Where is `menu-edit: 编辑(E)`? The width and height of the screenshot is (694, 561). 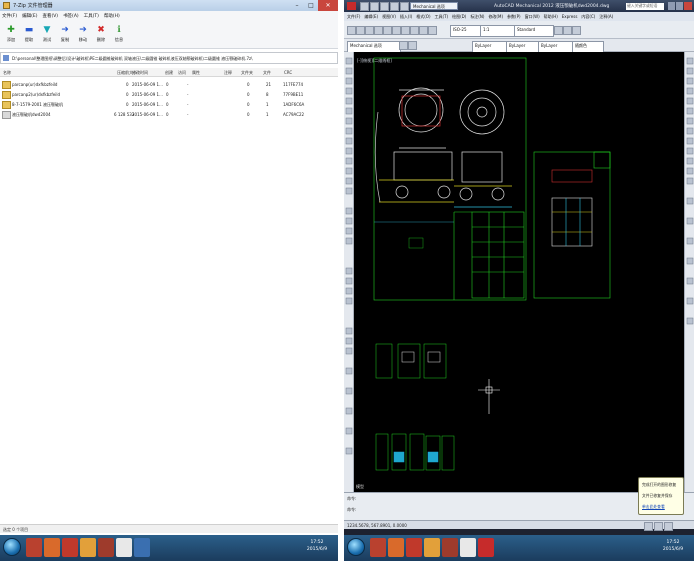
menu-edit: 编辑(E) is located at coordinates (29, 16).